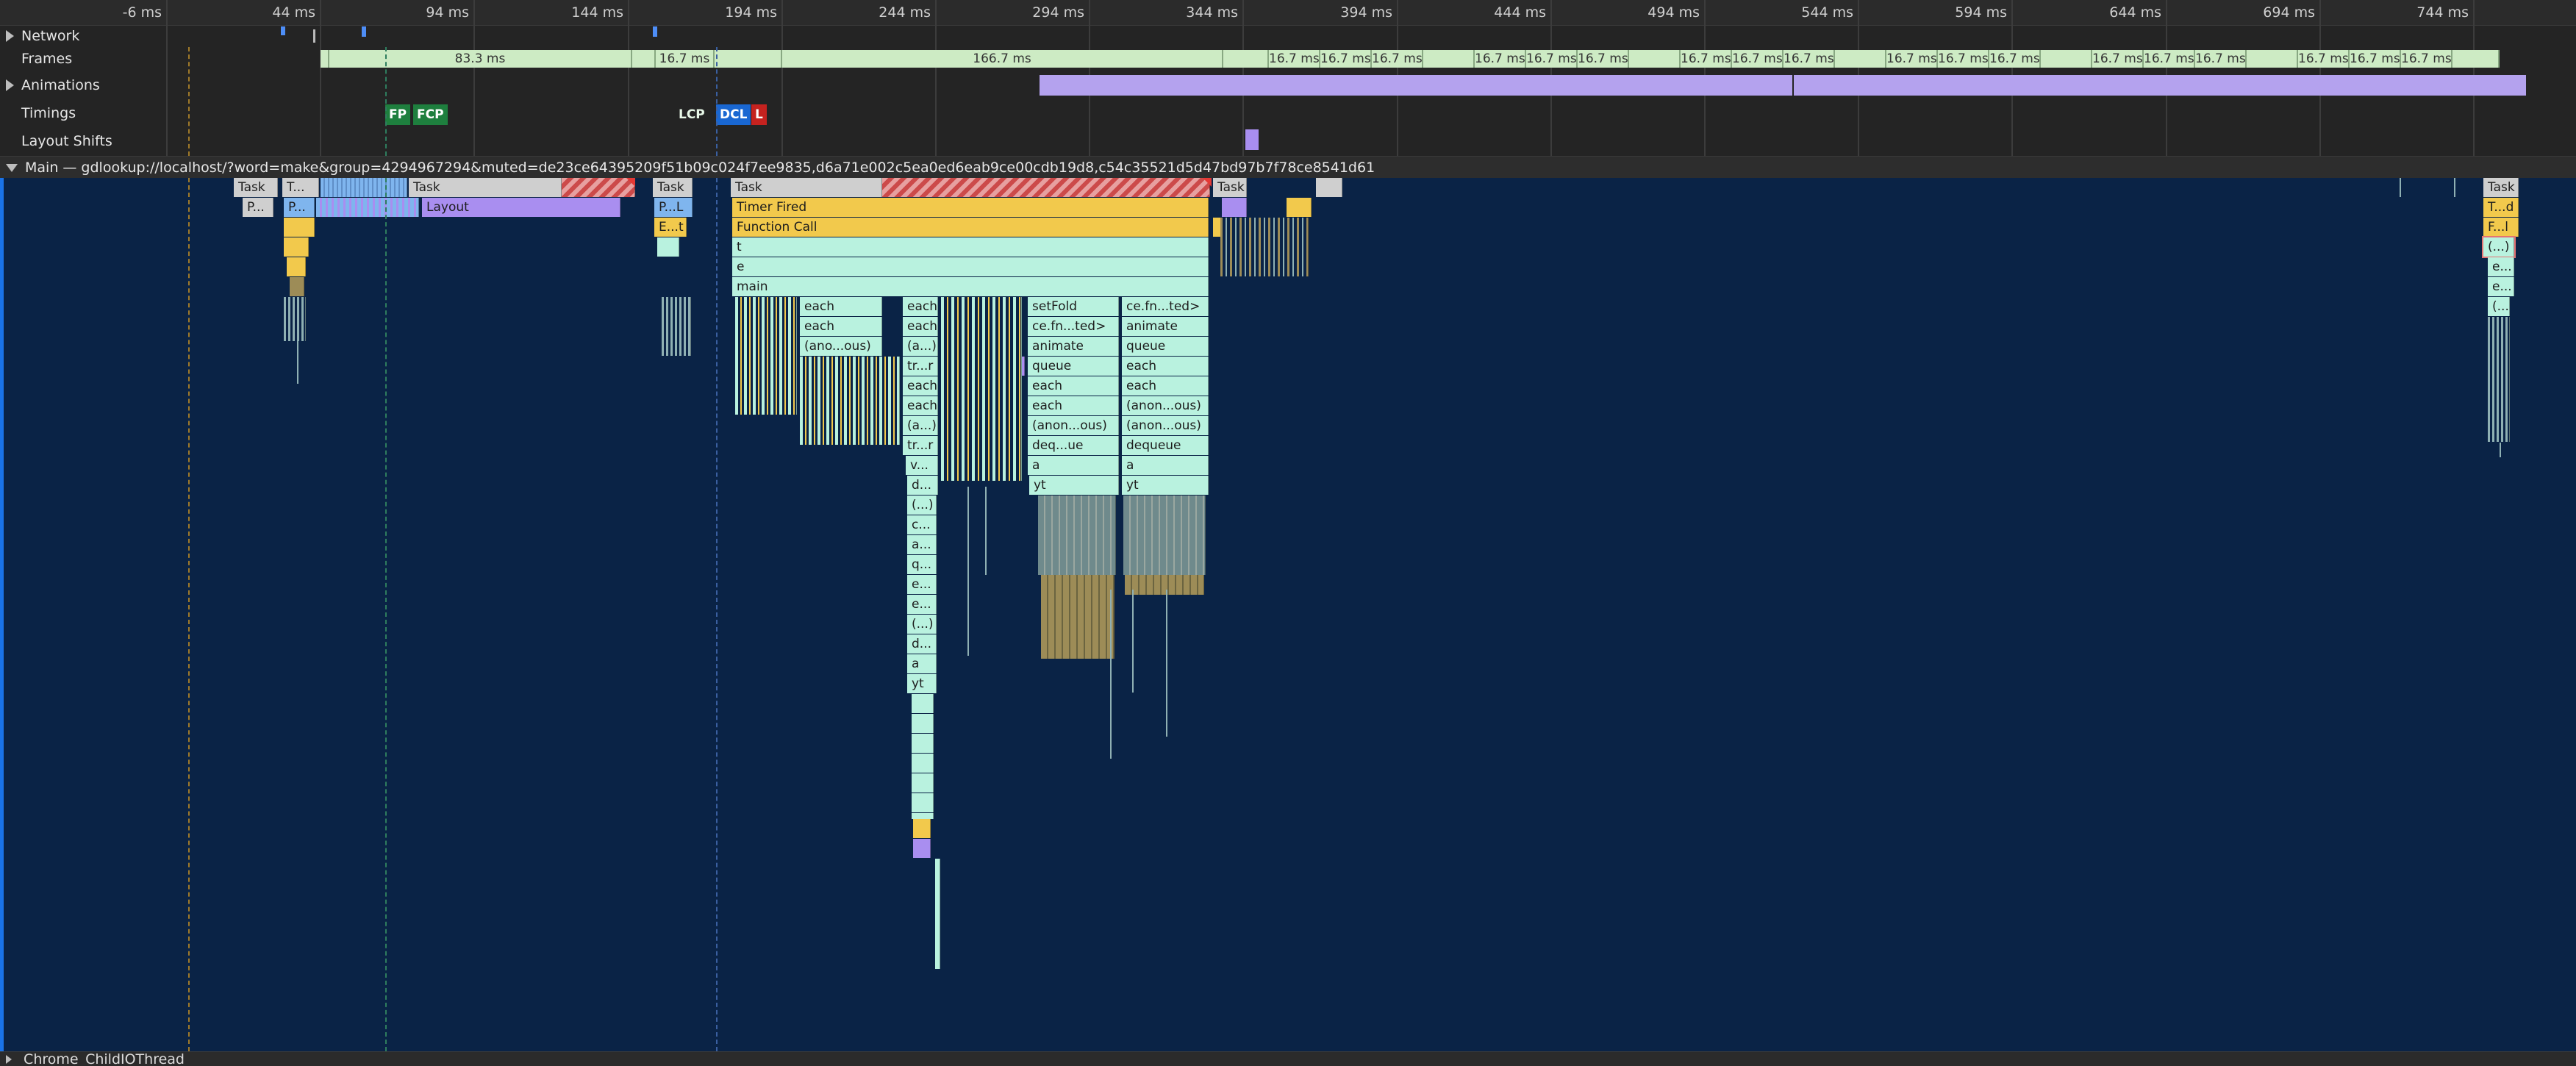 The height and width of the screenshot is (1066, 2576). Describe the element at coordinates (481, 59) in the screenshot. I see `frame-segment: 83.3 ms` at that location.